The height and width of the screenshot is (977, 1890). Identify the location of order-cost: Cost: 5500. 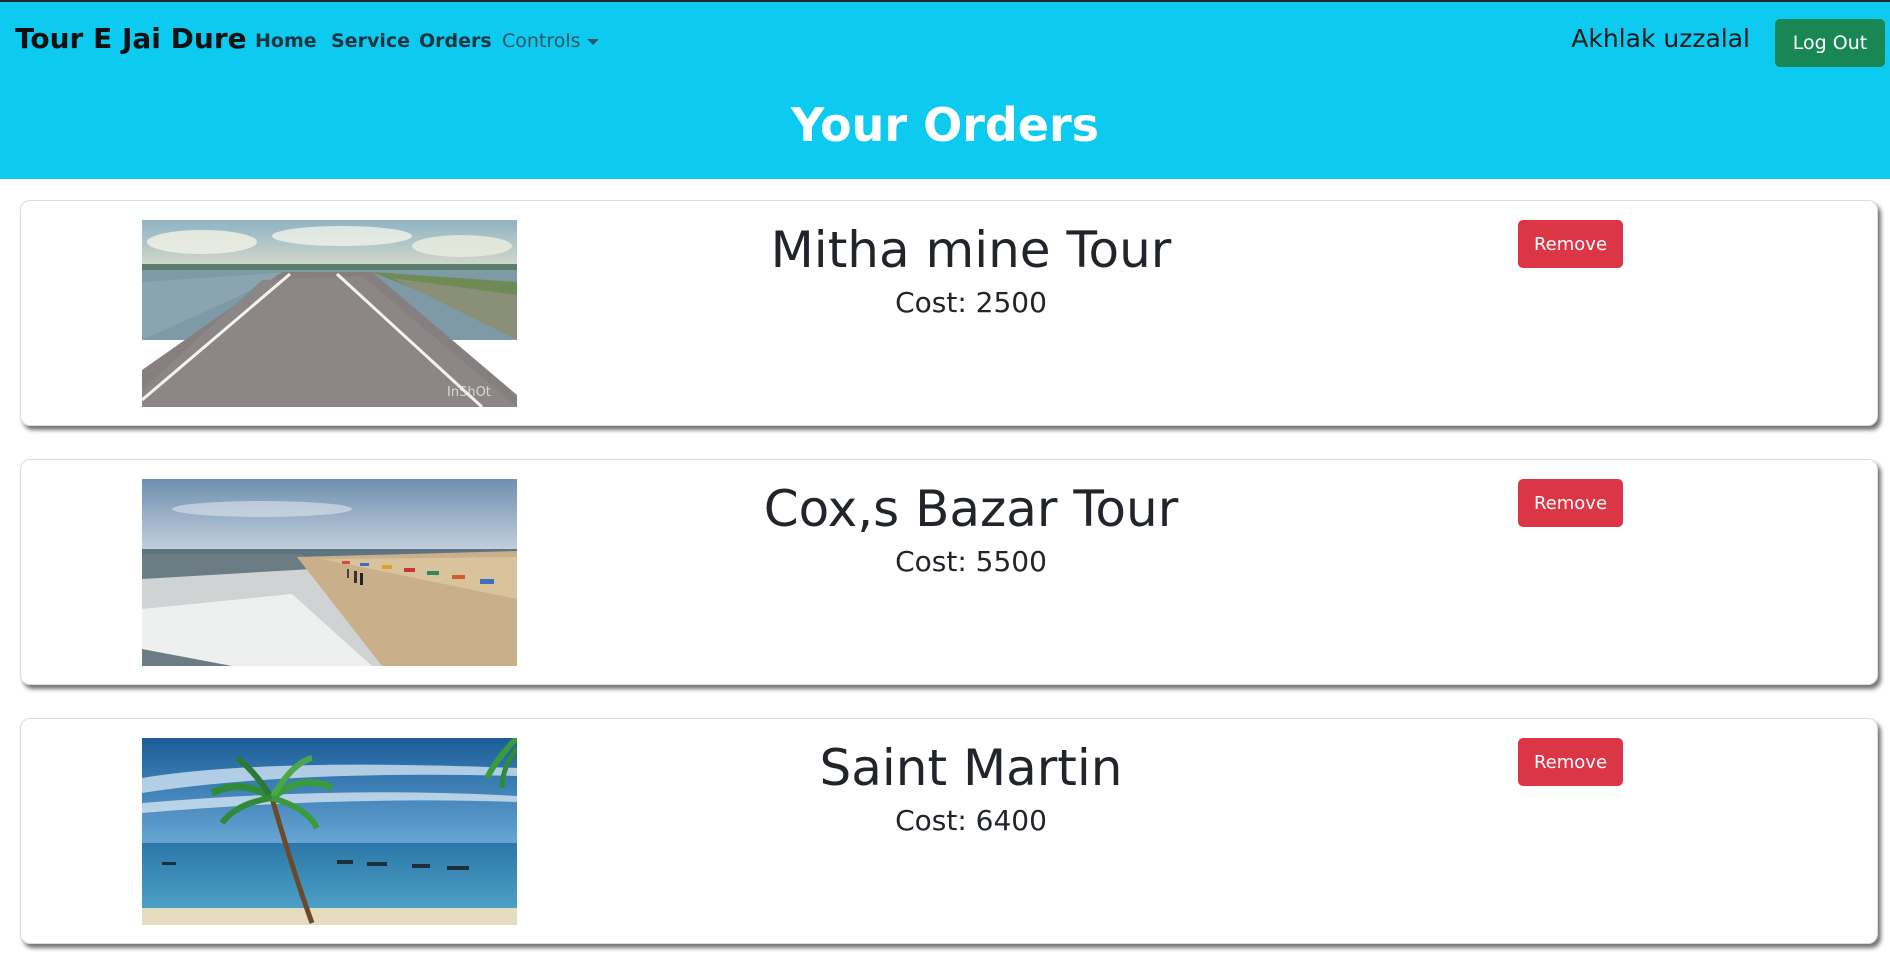
(971, 561).